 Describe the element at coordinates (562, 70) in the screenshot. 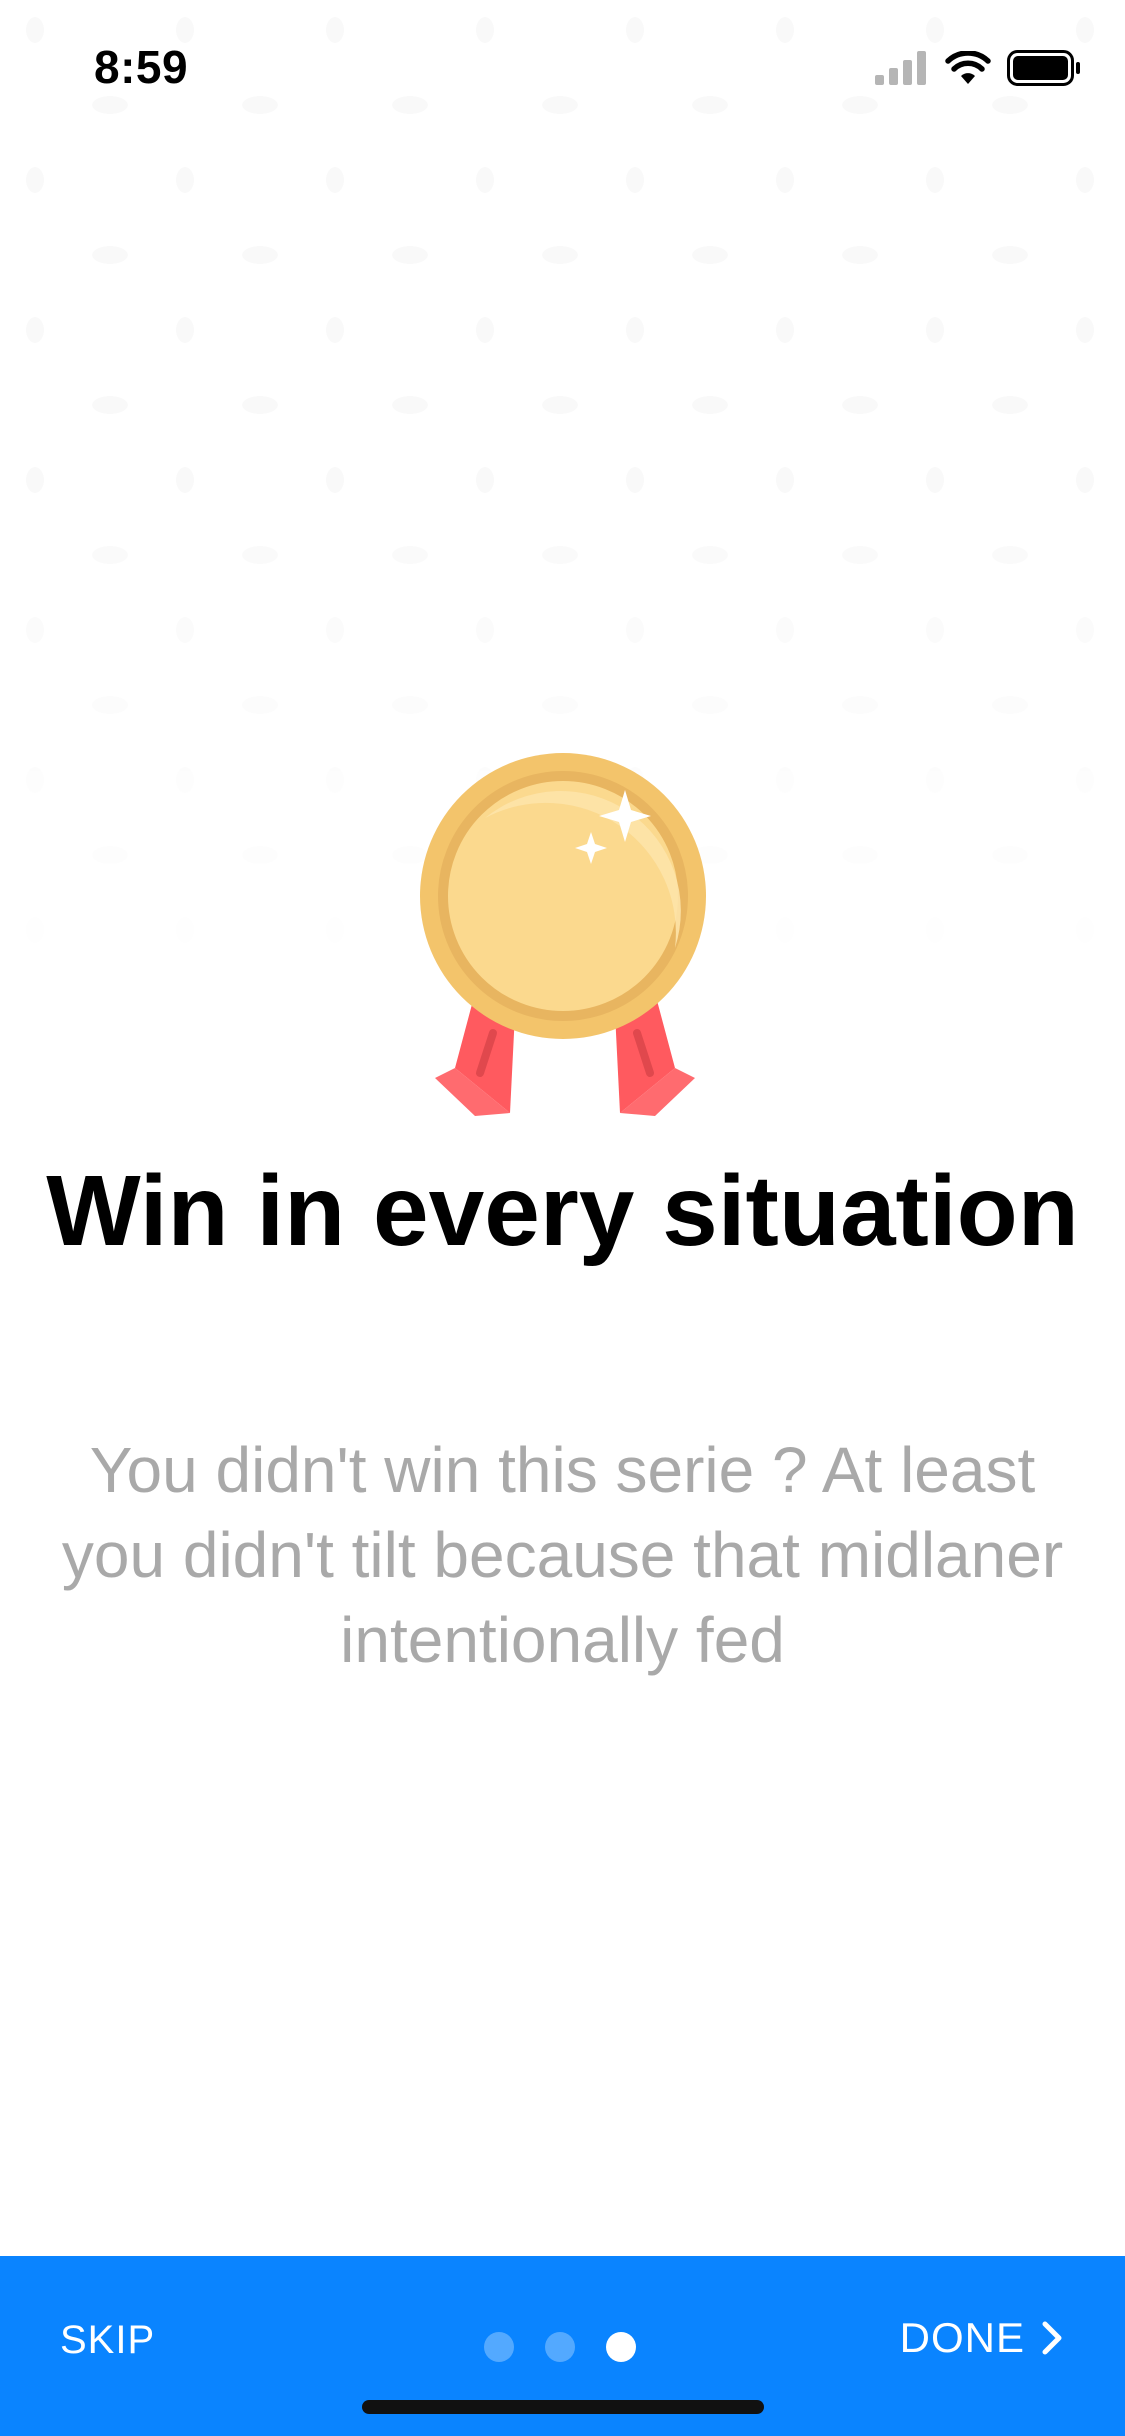

I see `status-bar: 8:59` at that location.